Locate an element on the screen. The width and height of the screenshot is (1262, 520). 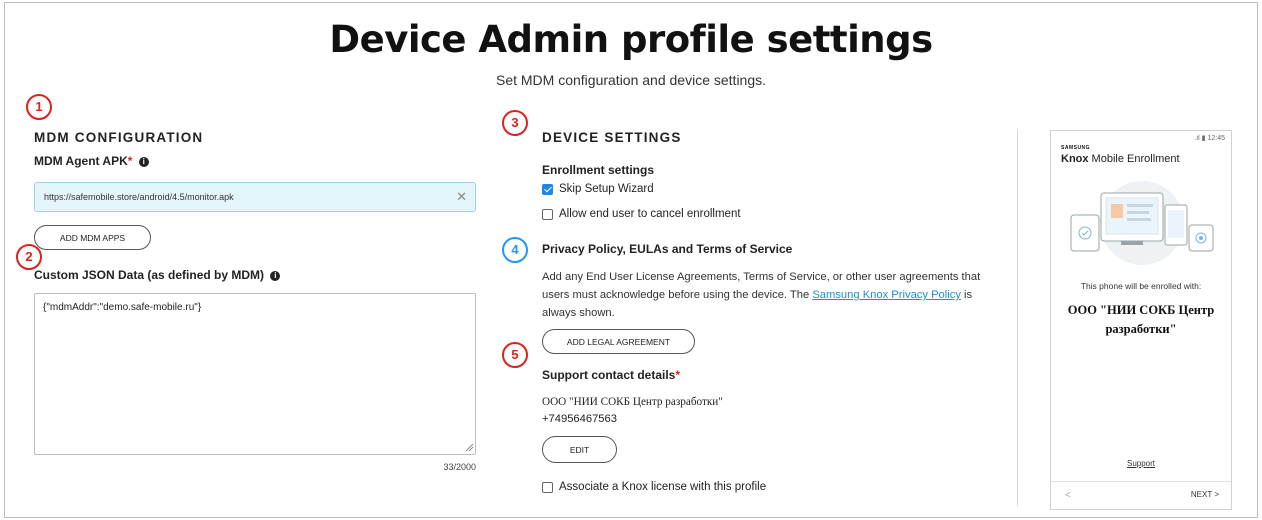
allow-cancel-enrollment-option: Allow end user to cancel enrollment is located at coordinates (641, 214).